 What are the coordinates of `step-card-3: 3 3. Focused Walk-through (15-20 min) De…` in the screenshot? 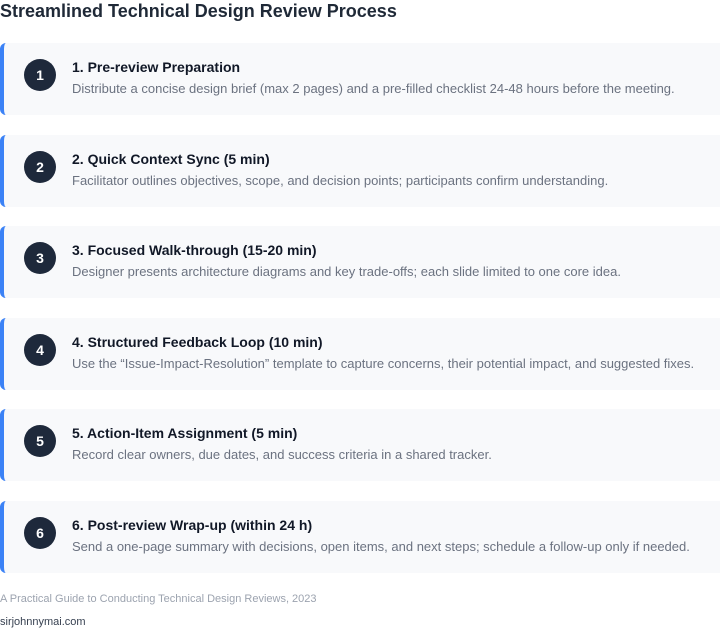 It's located at (360, 262).